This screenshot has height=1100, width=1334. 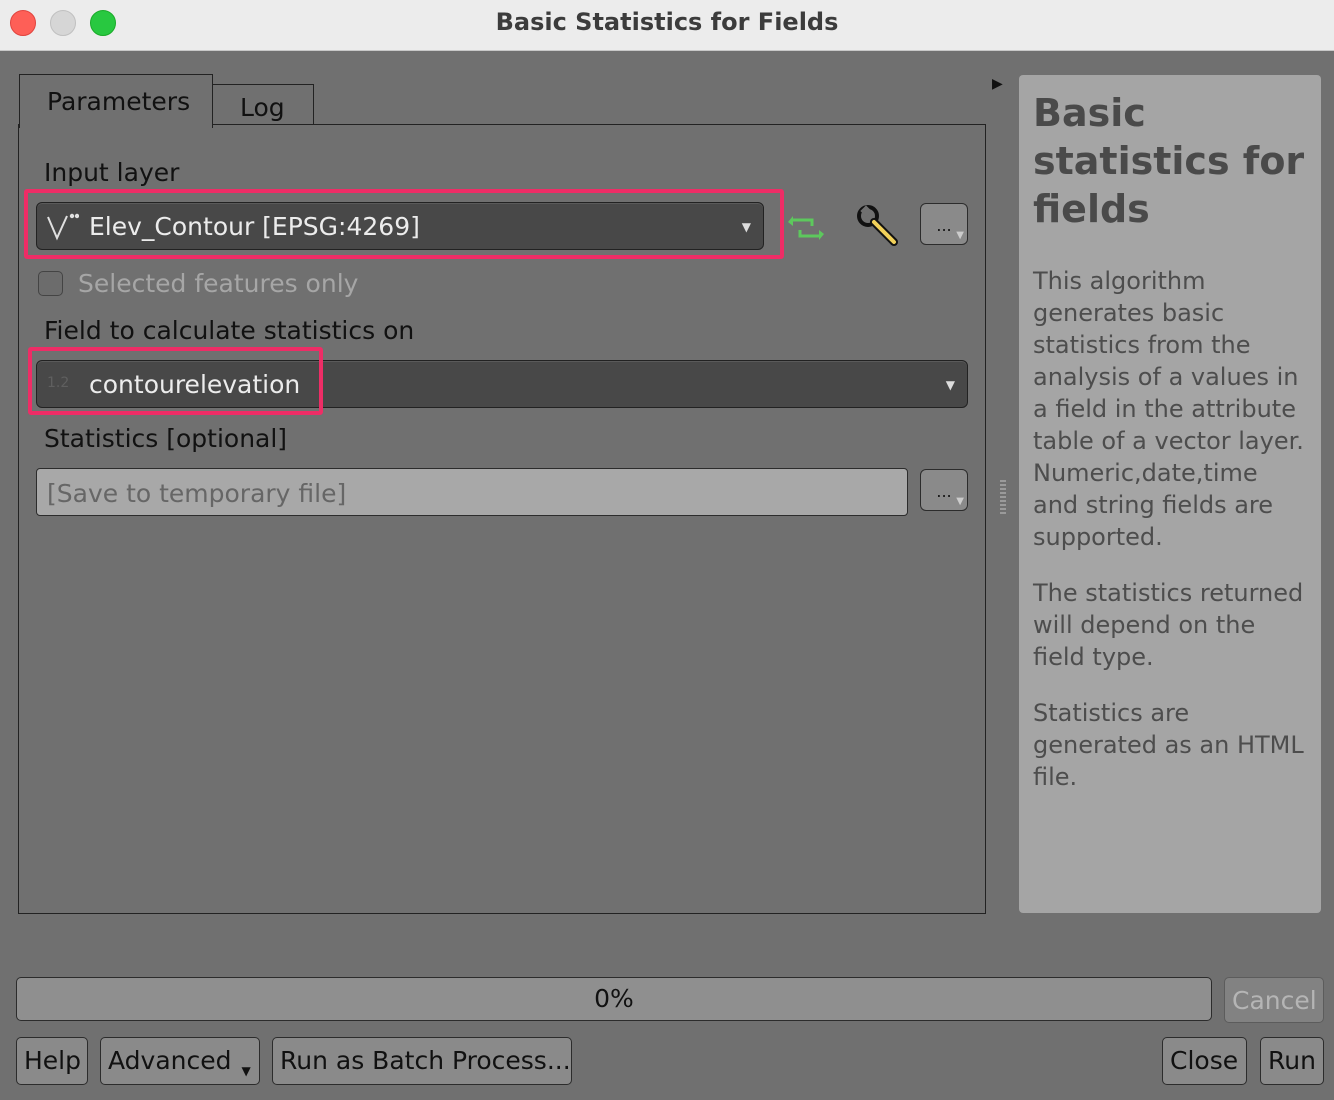 What do you see at coordinates (229, 330) in the screenshot?
I see `field-label: Field to calculate statistics on` at bounding box center [229, 330].